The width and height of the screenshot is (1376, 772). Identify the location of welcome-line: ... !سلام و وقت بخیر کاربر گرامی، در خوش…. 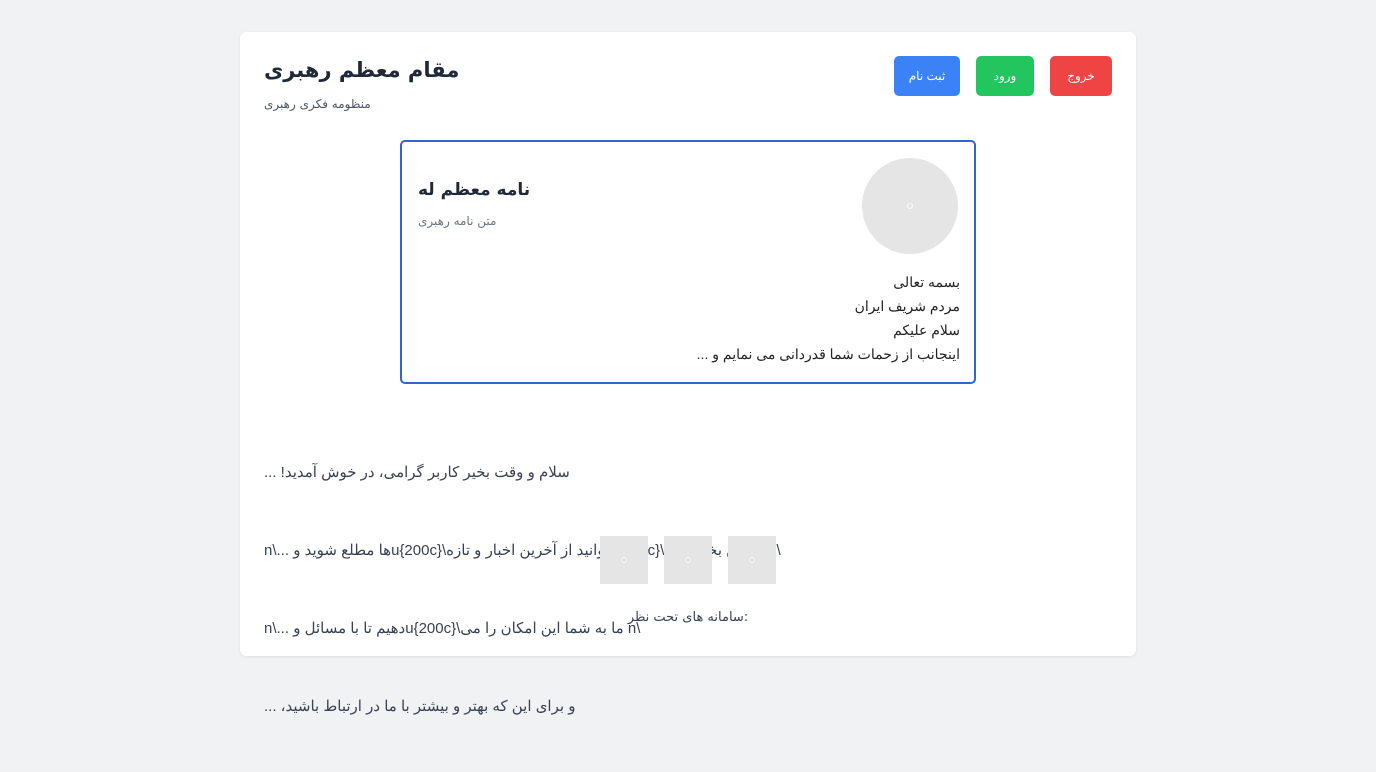
(417, 472).